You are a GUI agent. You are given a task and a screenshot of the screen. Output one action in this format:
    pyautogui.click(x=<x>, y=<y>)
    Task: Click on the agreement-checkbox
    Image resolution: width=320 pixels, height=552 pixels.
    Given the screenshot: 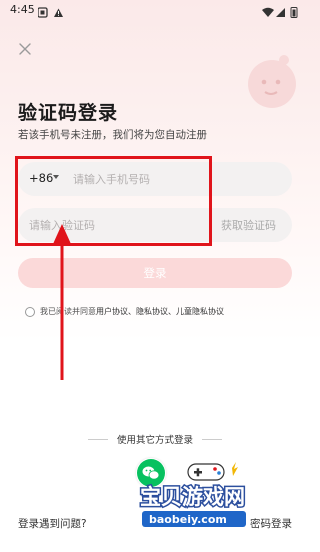 What is the action you would take?
    pyautogui.click(x=30, y=312)
    